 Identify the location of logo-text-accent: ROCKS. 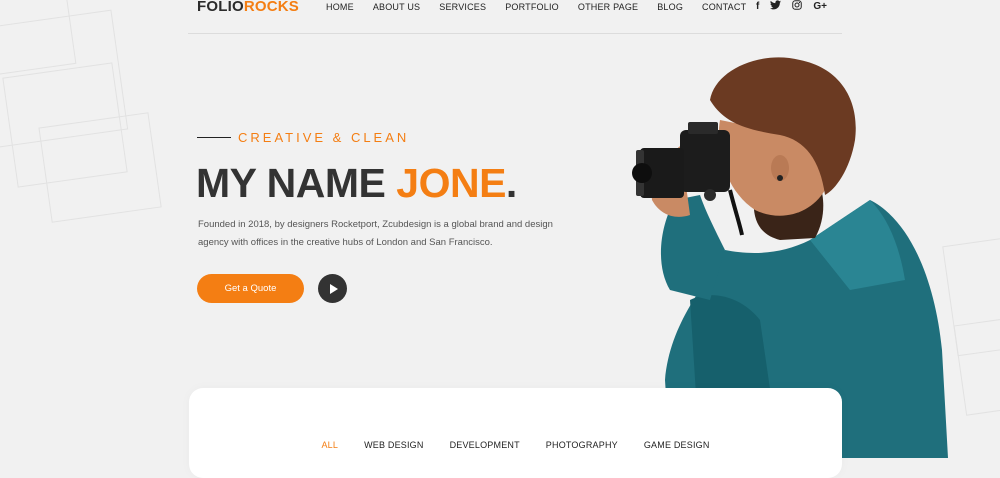
(271, 7).